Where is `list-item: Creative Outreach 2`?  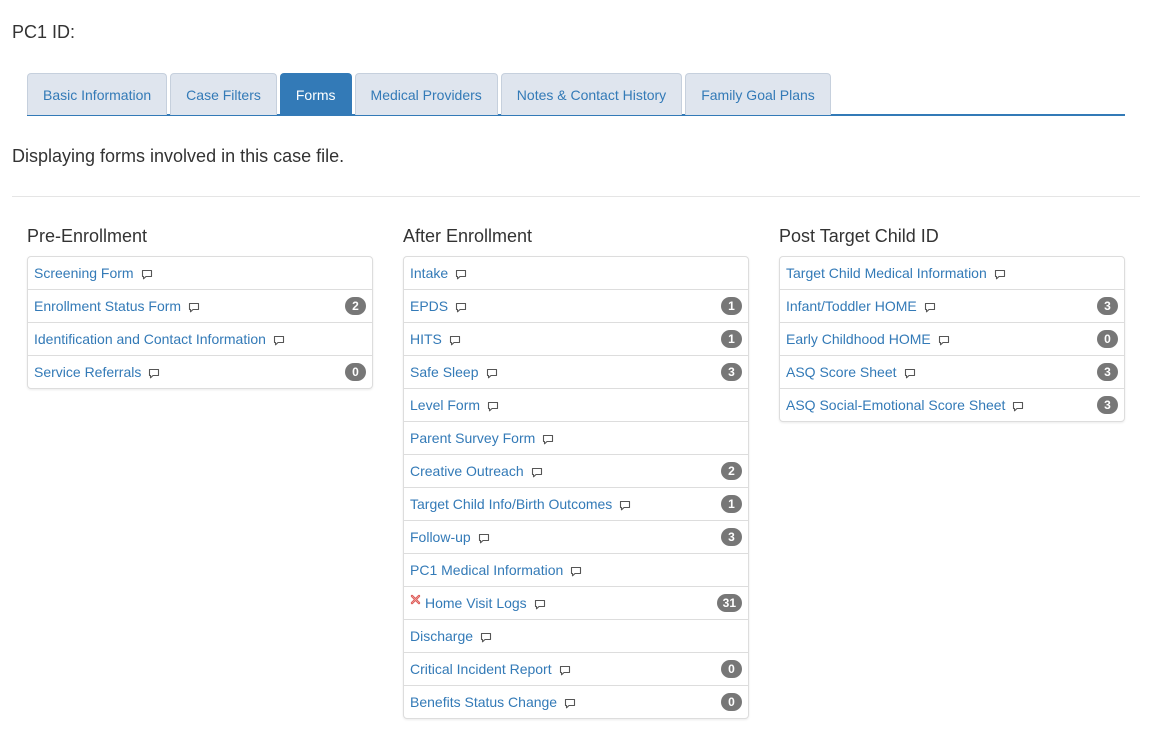
list-item: Creative Outreach 2 is located at coordinates (576, 470).